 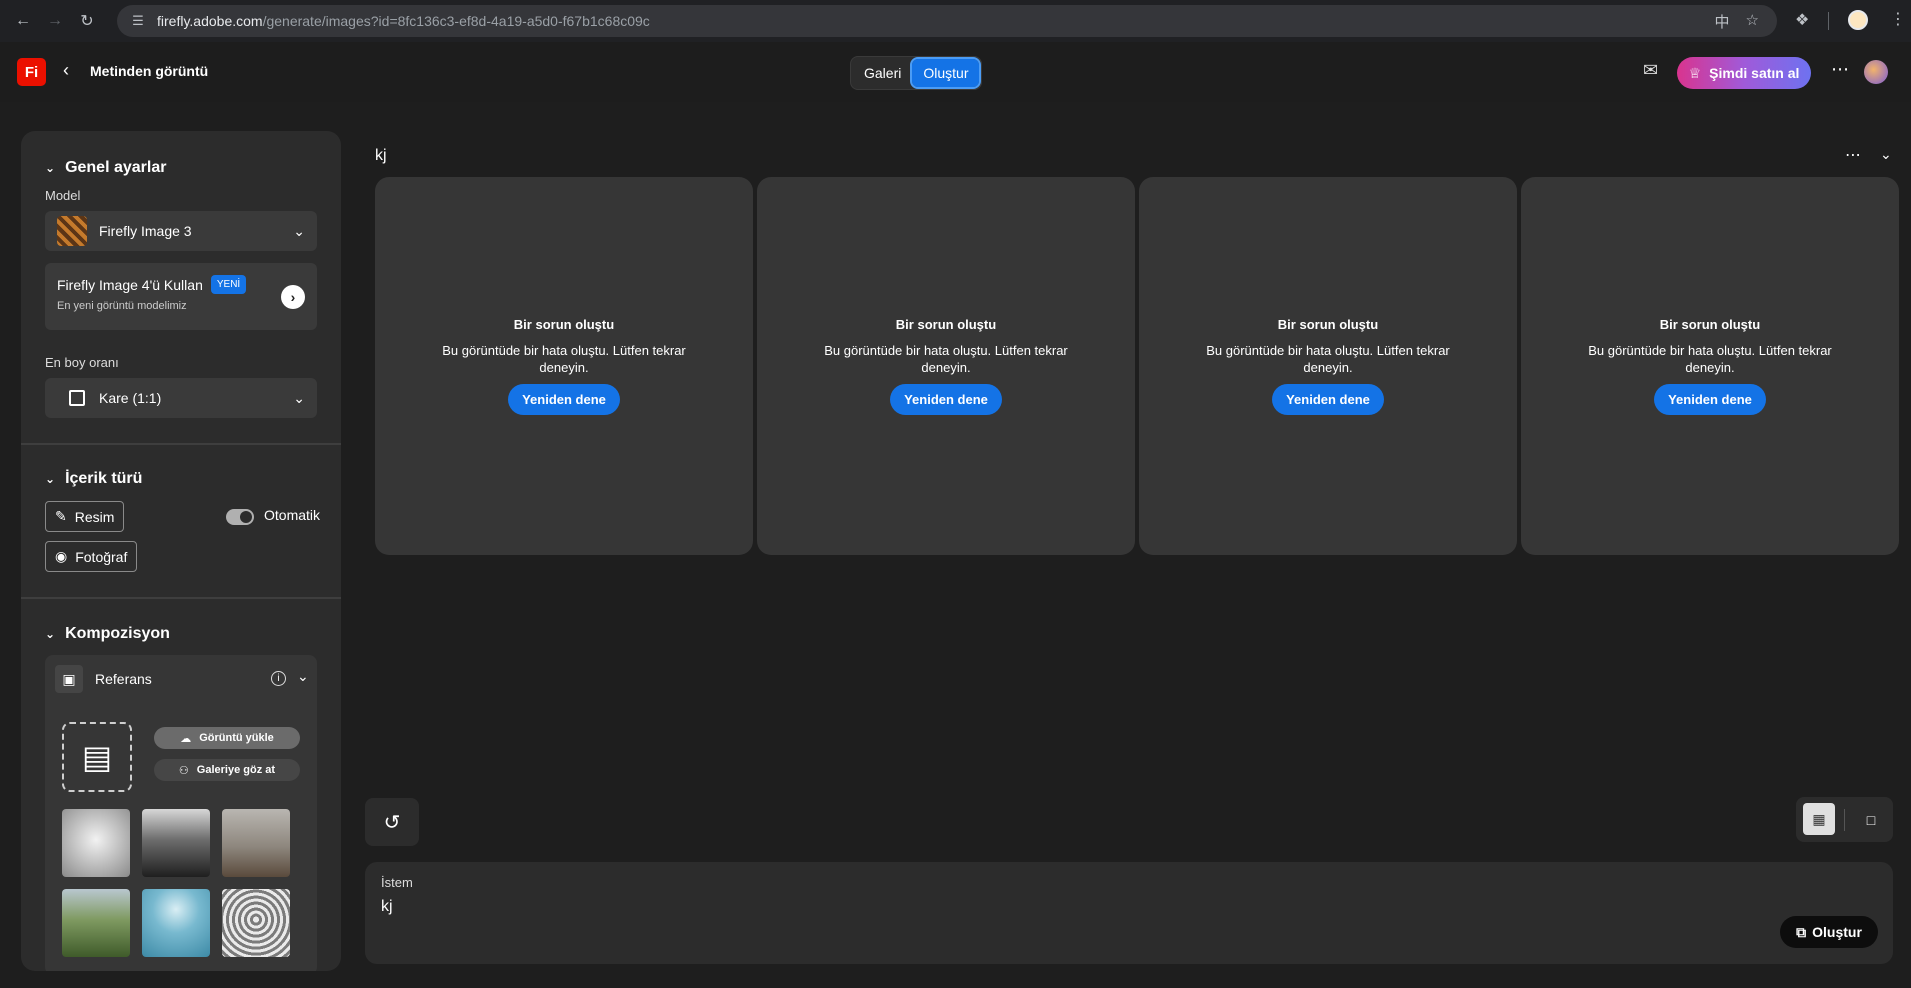 I want to click on model-label: Model, so click(x=63, y=195).